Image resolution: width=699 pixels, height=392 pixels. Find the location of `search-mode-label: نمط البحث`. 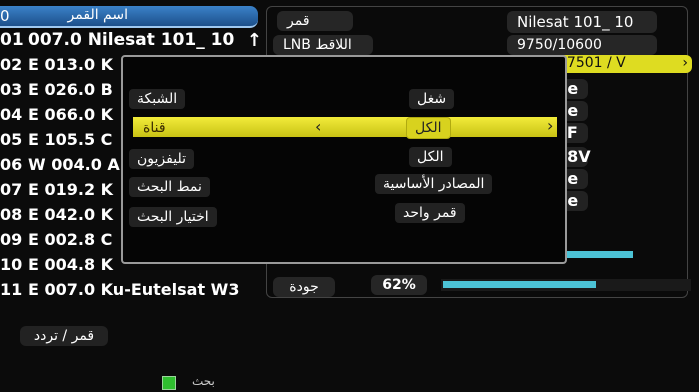

search-mode-label: نمط البحث is located at coordinates (169, 187).